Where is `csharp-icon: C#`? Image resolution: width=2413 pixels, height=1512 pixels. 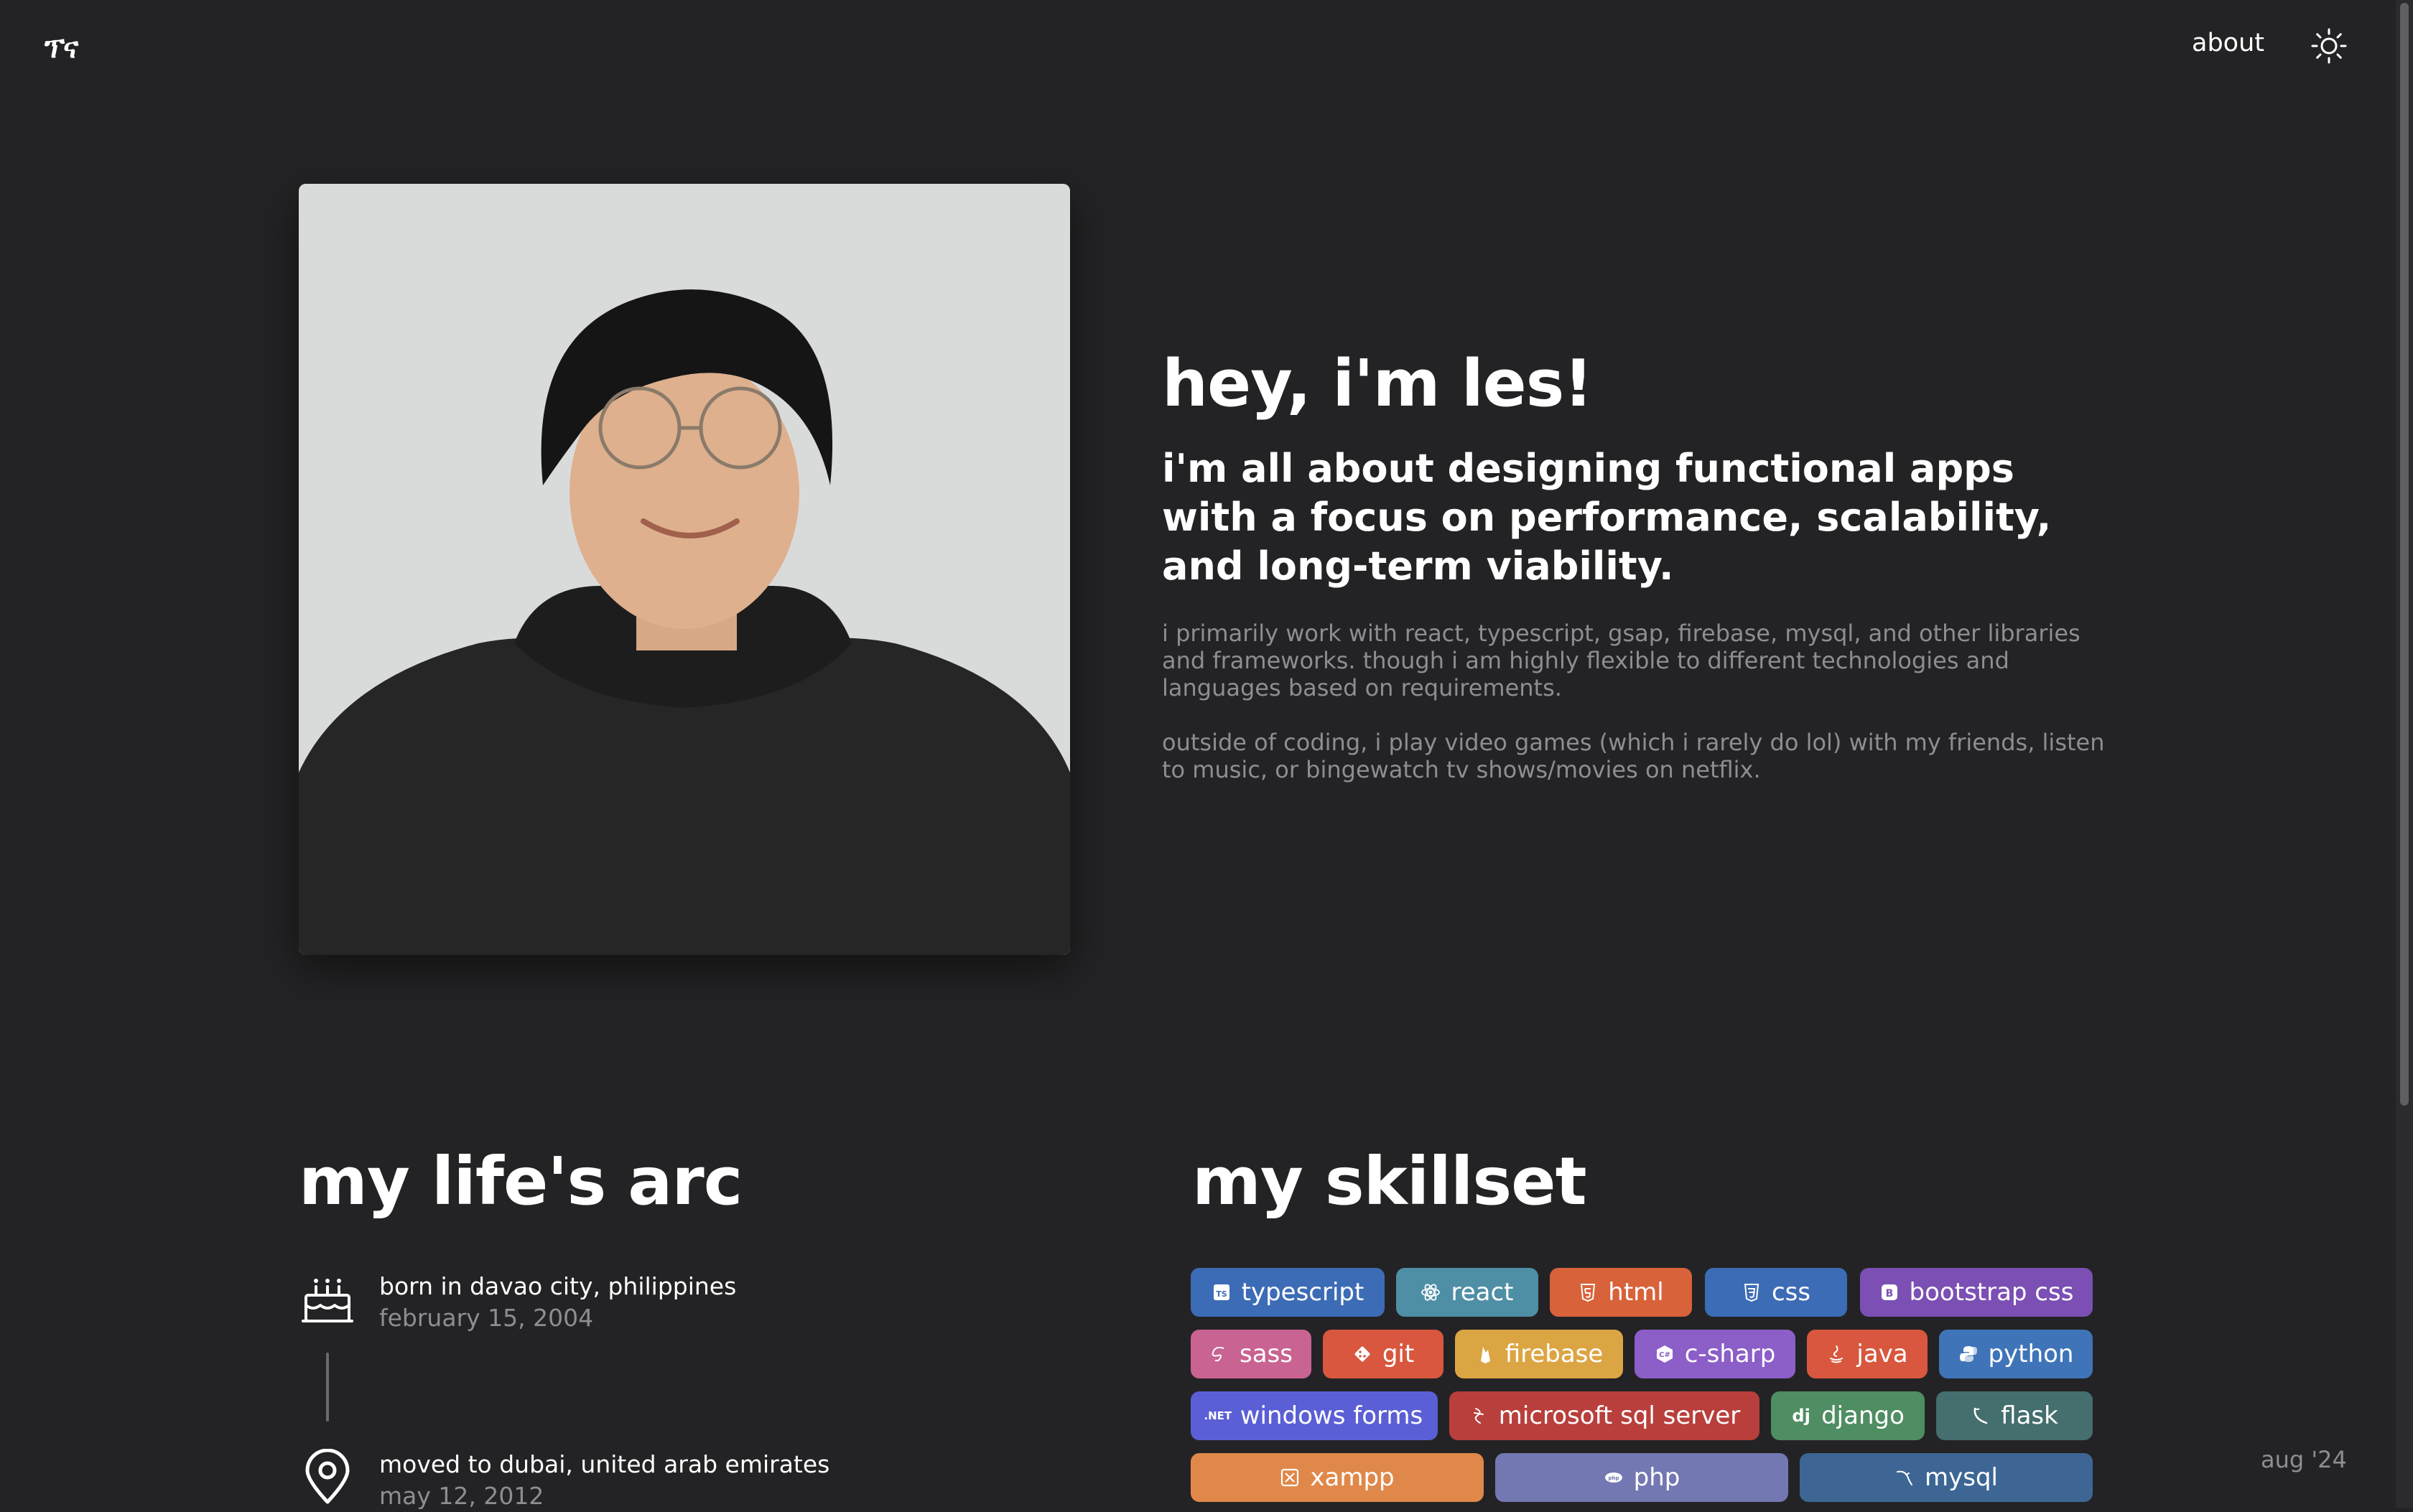 csharp-icon: C# is located at coordinates (1665, 1354).